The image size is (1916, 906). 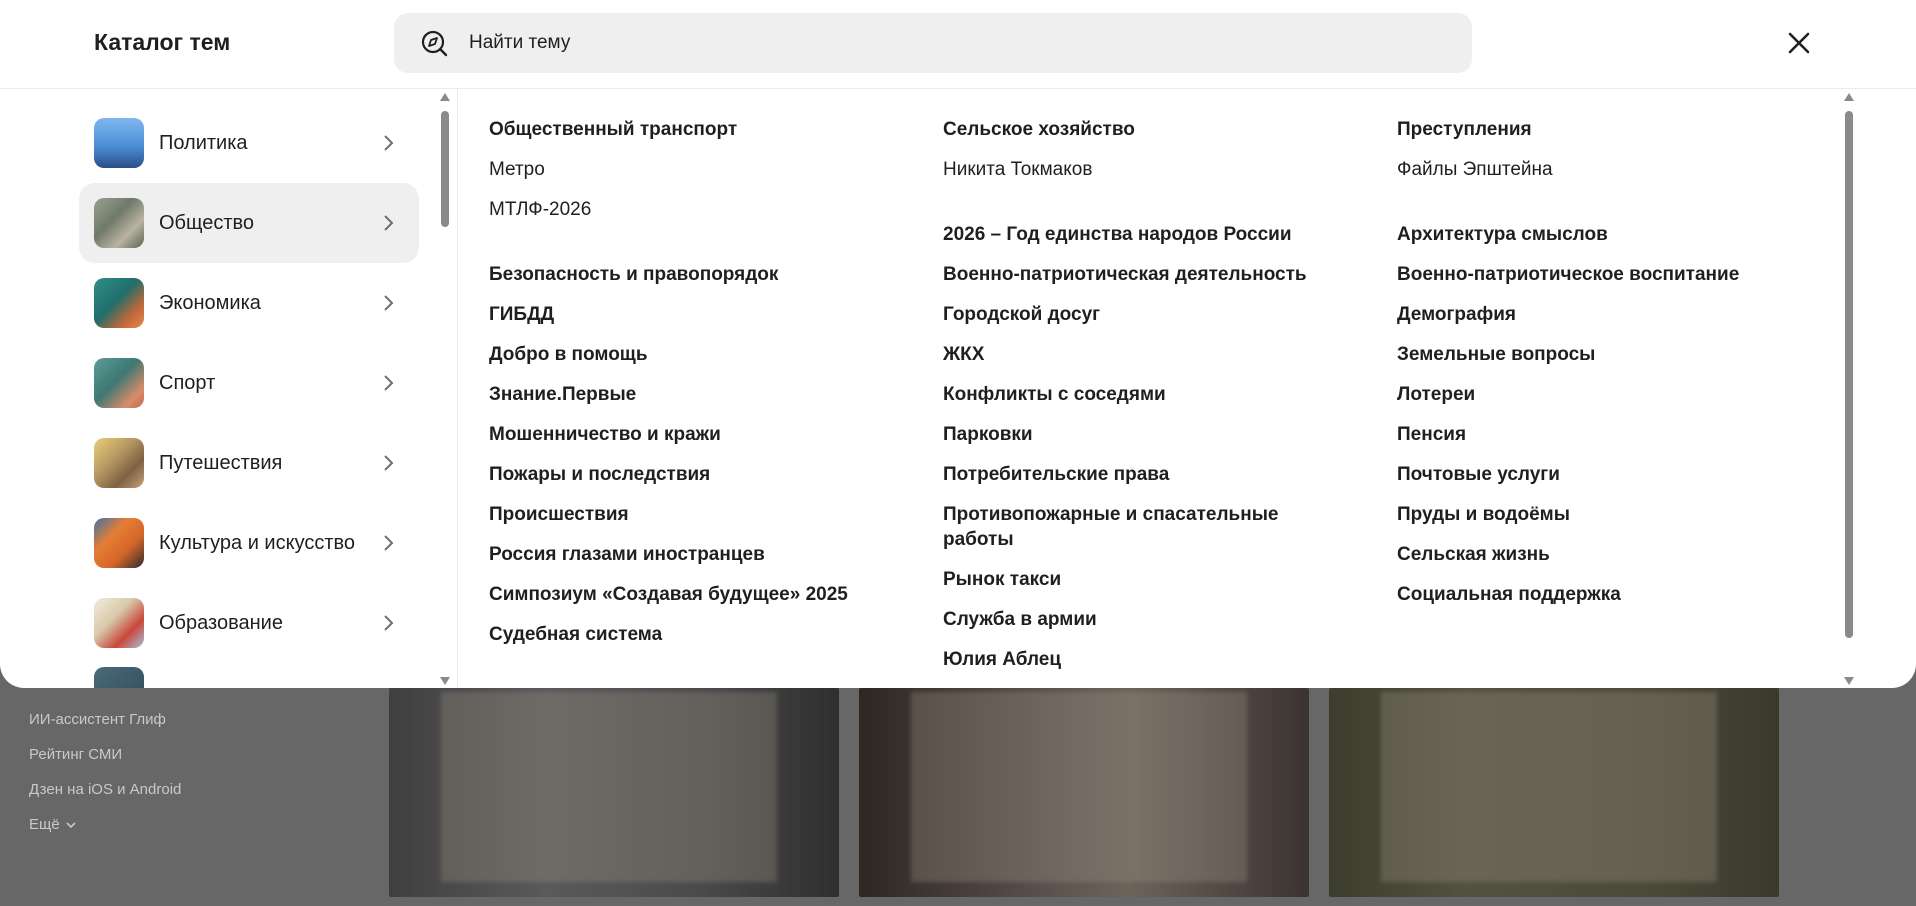 I want to click on search-bar, so click(x=933, y=43).